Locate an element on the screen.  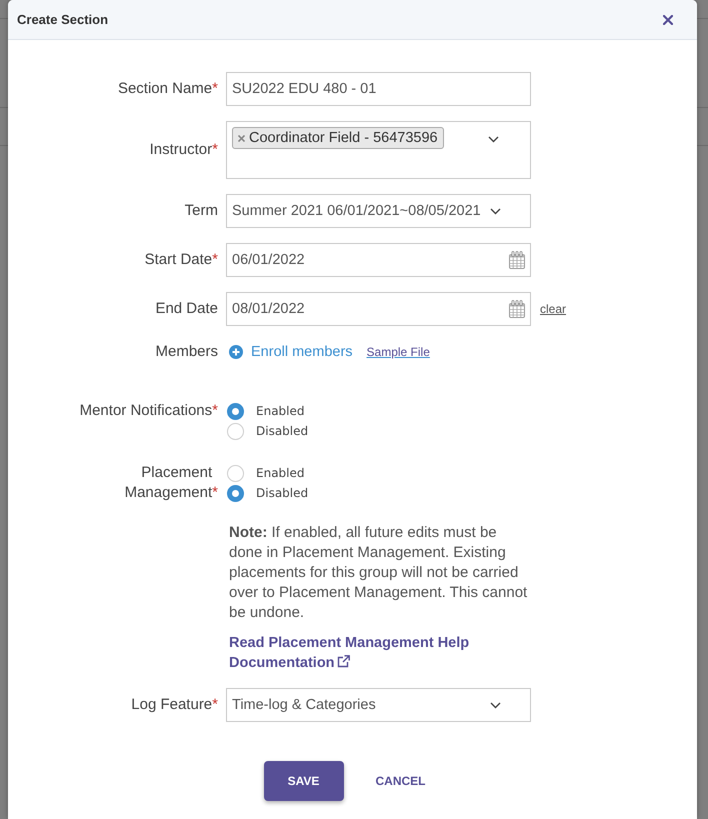
field-label: End Date is located at coordinates (186, 309).